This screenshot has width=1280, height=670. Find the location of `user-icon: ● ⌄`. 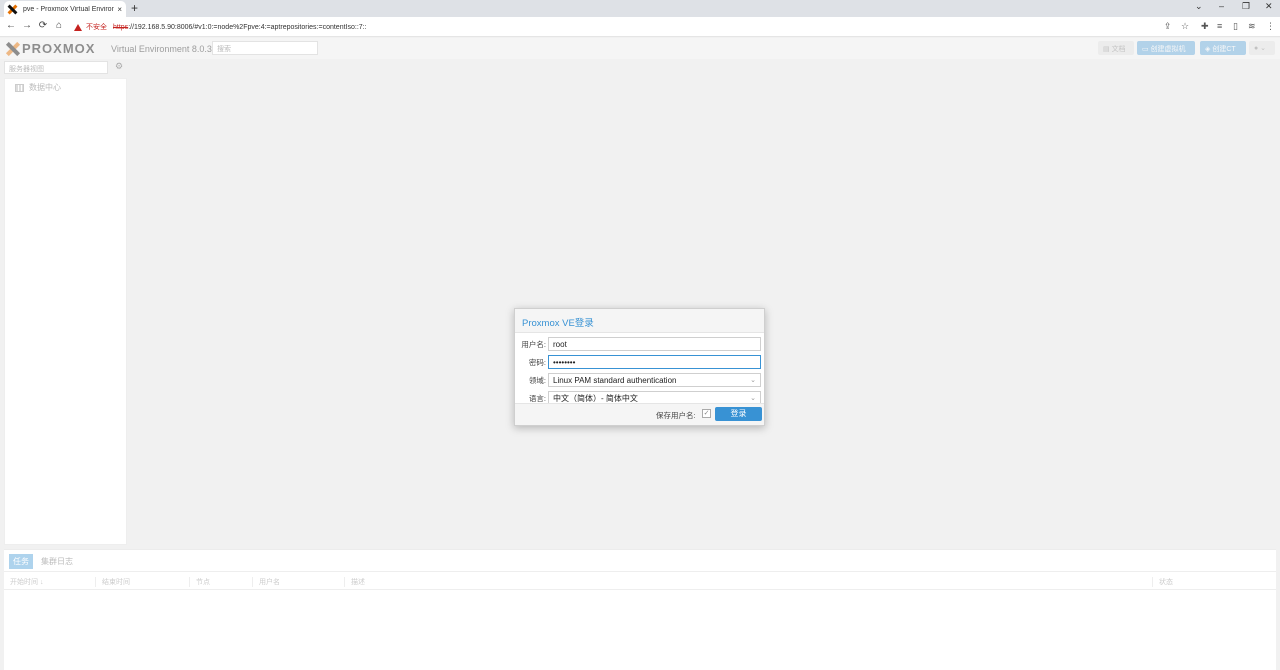

user-icon: ● ⌄ is located at coordinates (1260, 48).